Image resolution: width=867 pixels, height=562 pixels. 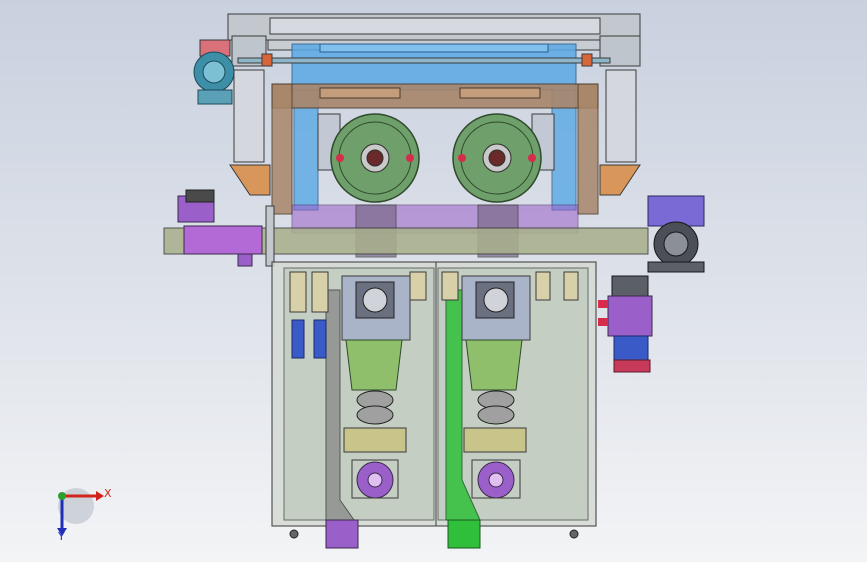 What do you see at coordinates (220, 228) in the screenshot?
I see `left-actuator` at bounding box center [220, 228].